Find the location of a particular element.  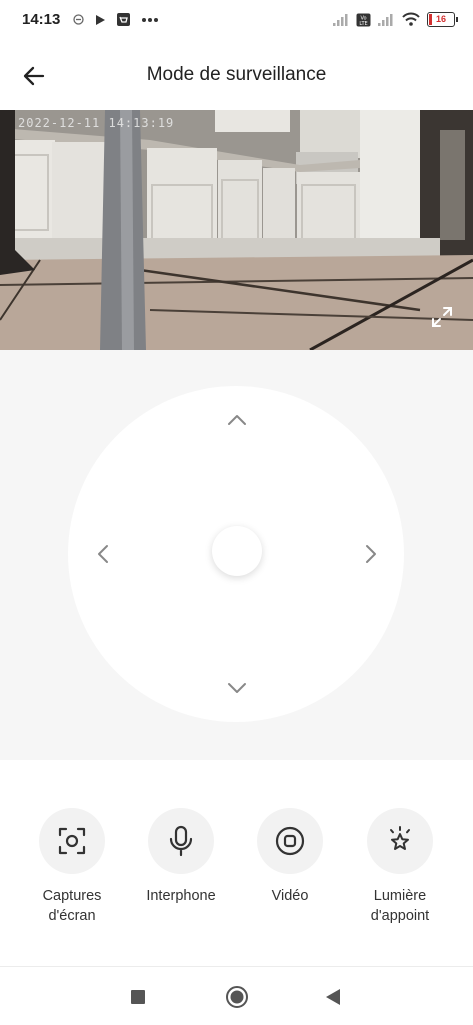

screenshot-label: Captures is located at coordinates (72, 896).